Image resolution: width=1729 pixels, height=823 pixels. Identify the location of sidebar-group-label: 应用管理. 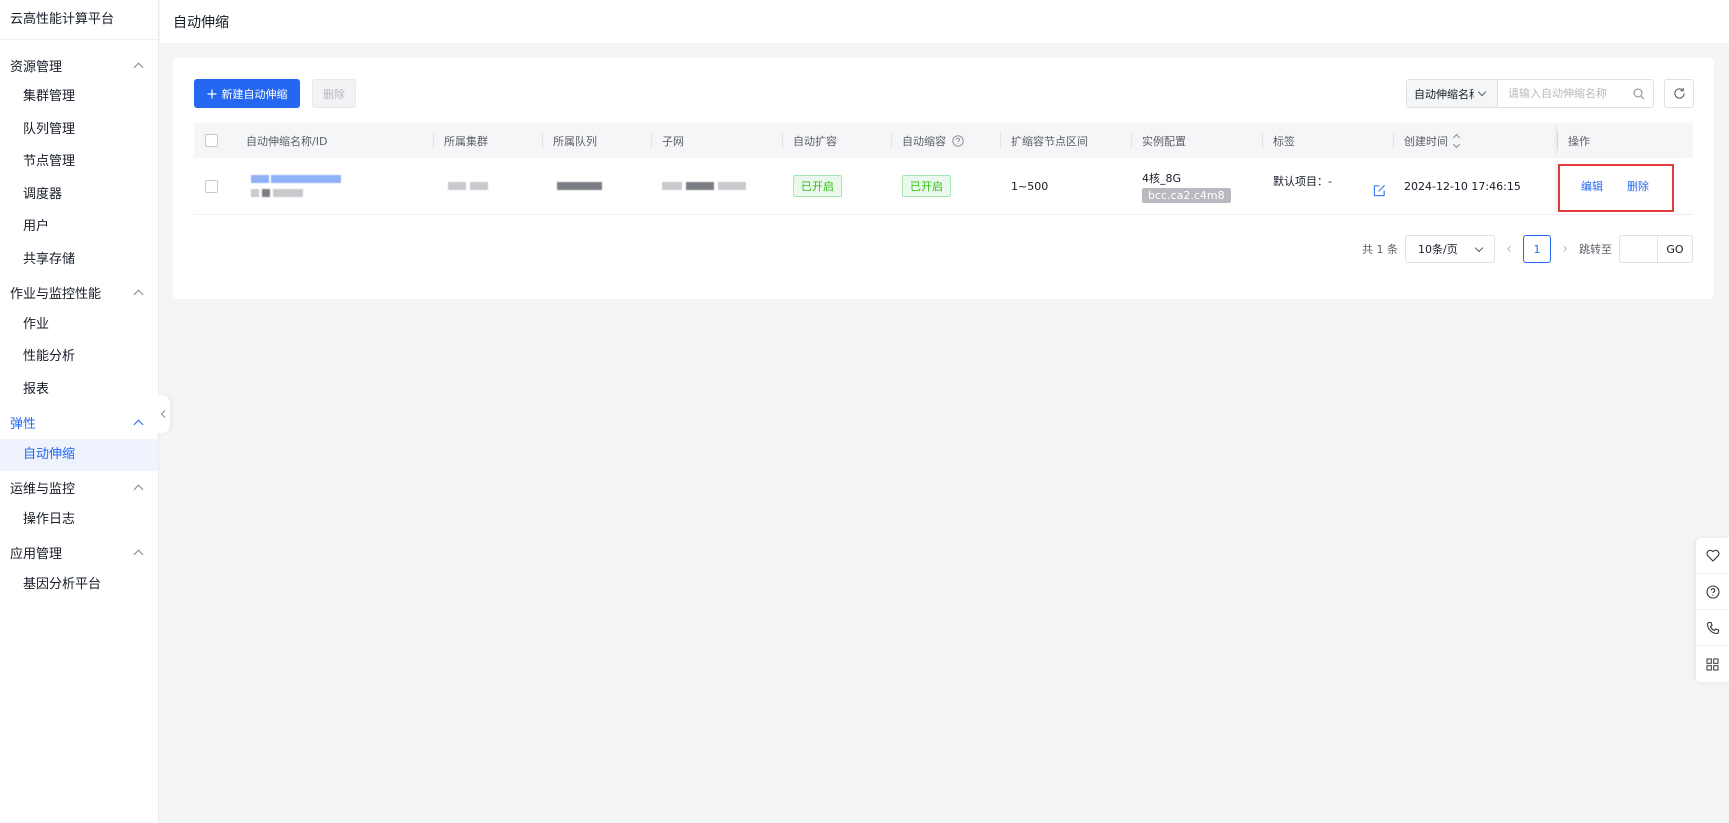
(36, 554).